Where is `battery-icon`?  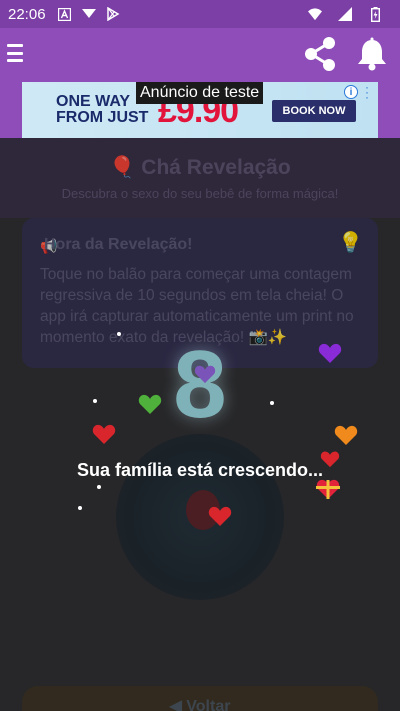 battery-icon is located at coordinates (375, 14).